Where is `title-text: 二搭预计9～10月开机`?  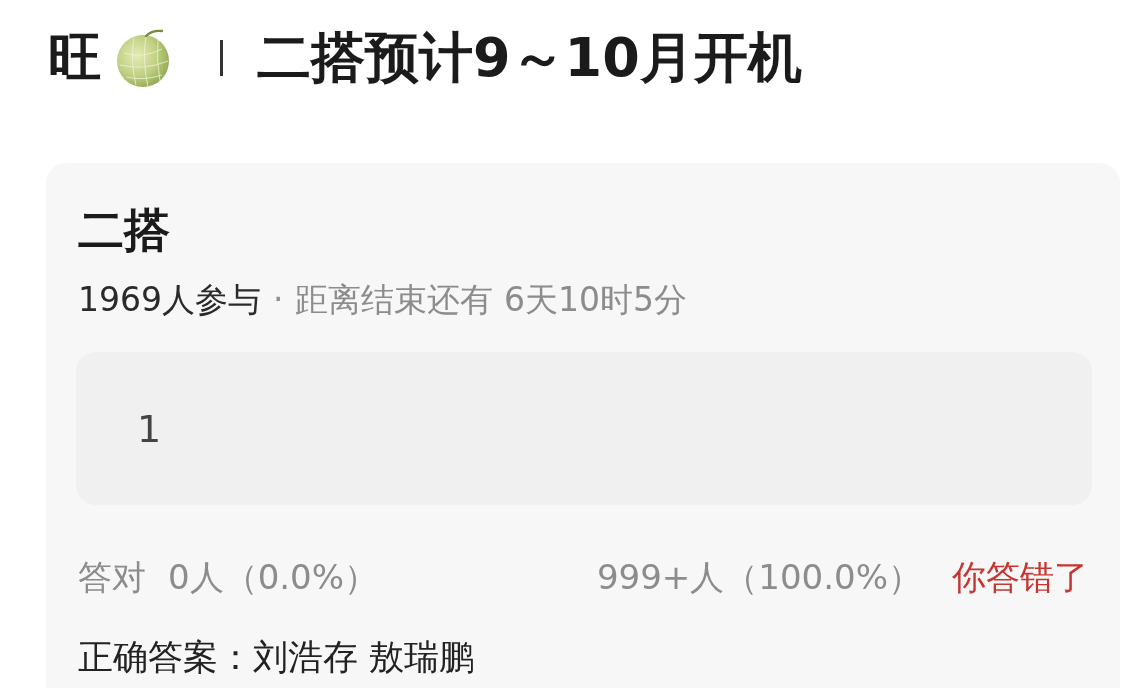
title-text: 二搭预计9～10月开机 is located at coordinates (529, 58).